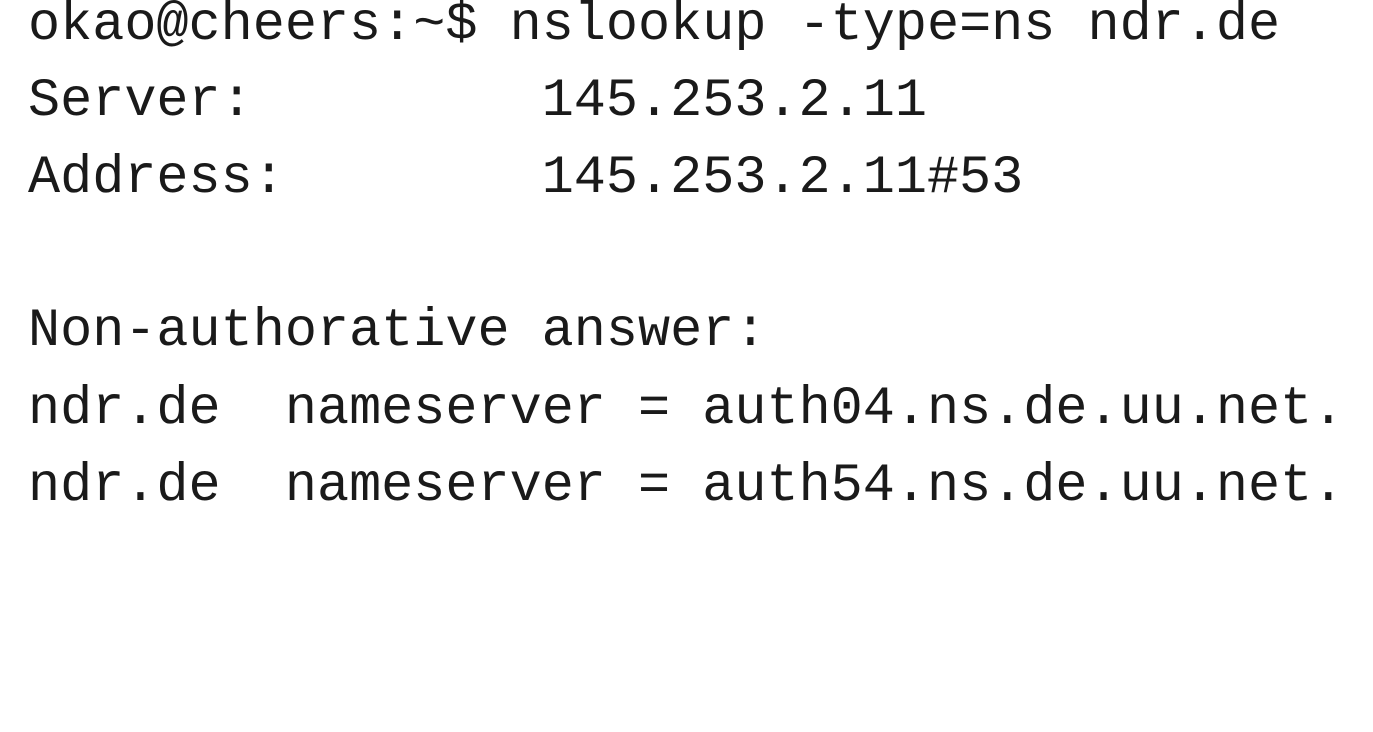 The height and width of the screenshot is (732, 1373). Describe the element at coordinates (253, 28) in the screenshot. I see `shell-prompt: okao@cheers:~$` at that location.